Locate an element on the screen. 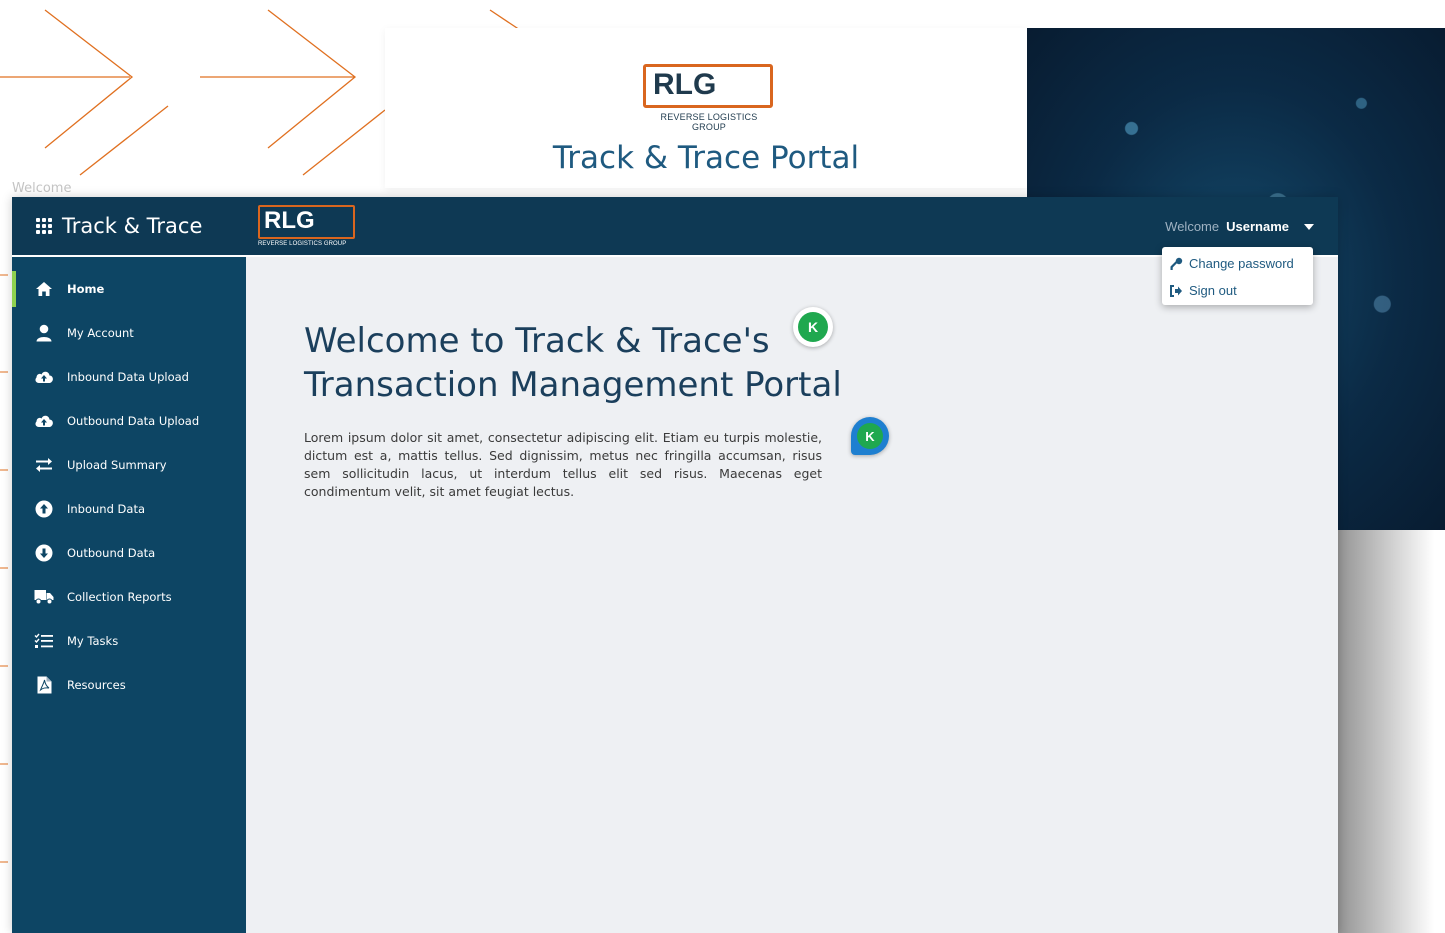 The image size is (1445, 933). app-brand: Track & Trace is located at coordinates (119, 226).